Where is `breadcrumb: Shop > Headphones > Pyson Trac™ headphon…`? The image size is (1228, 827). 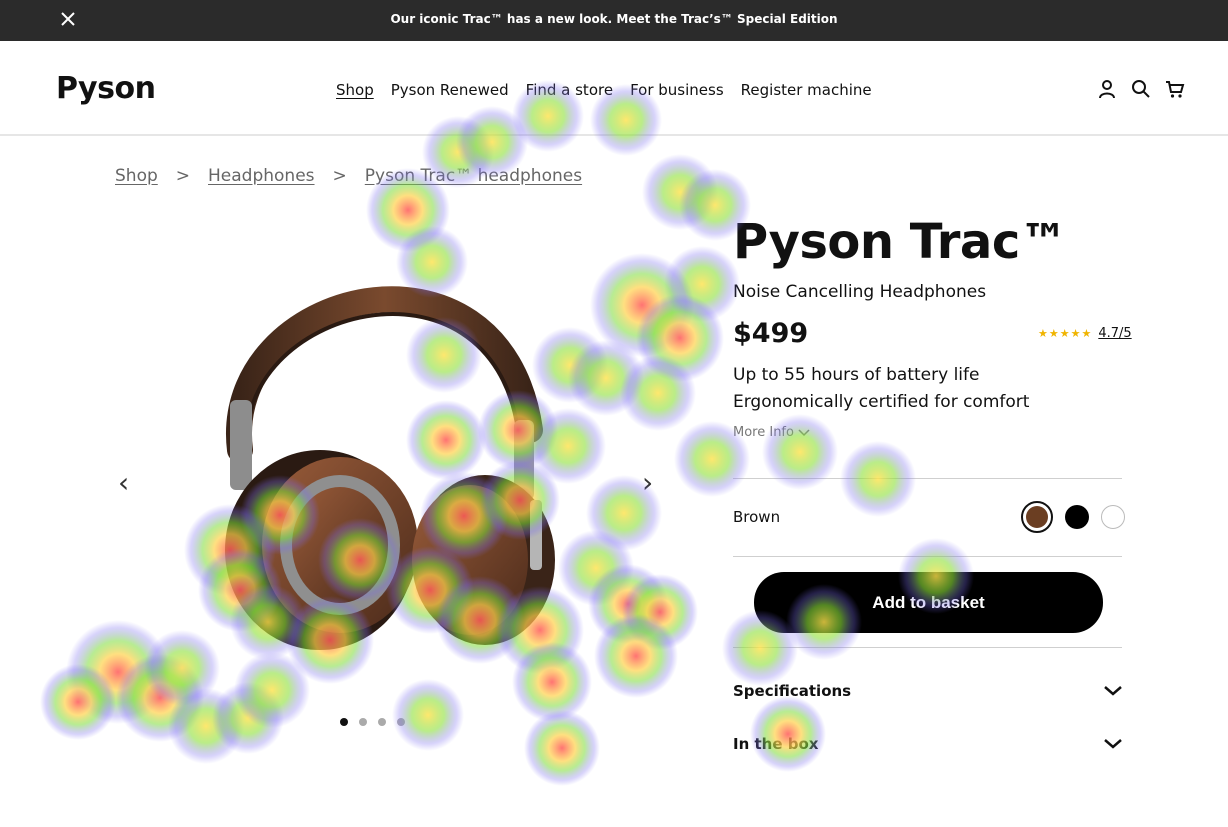 breadcrumb: Shop > Headphones > Pyson Trac™ headphon… is located at coordinates (348, 176).